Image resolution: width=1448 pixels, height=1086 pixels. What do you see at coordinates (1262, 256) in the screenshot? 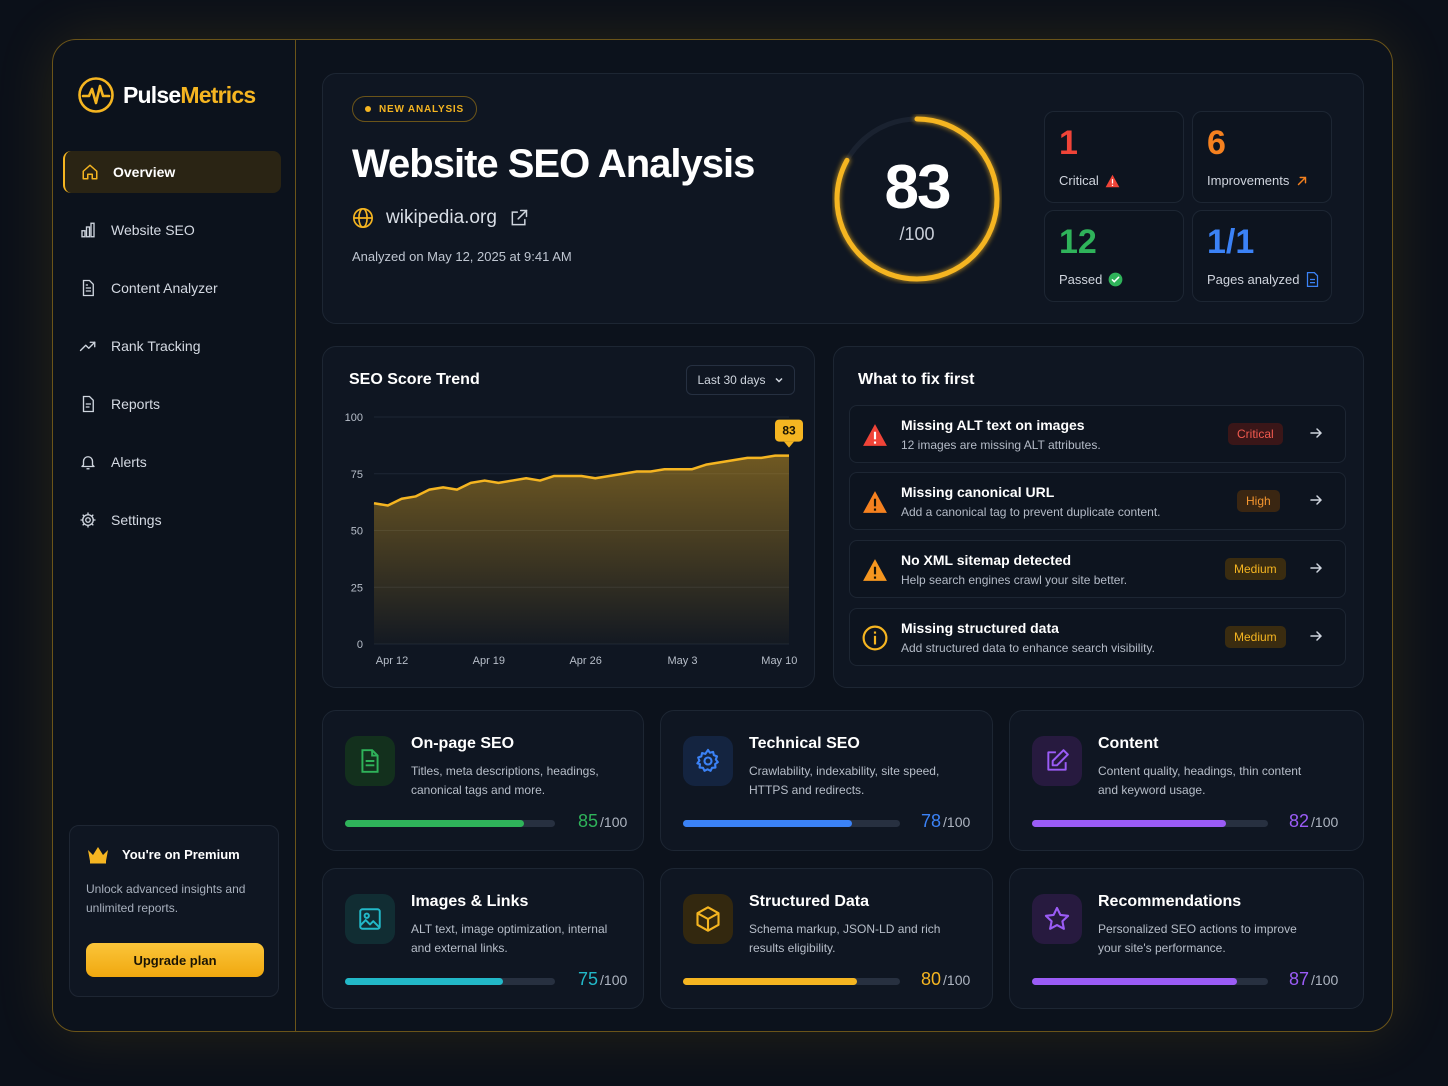
I see `stat-pages-analyzed: 1/1 Pages analyzed` at bounding box center [1262, 256].